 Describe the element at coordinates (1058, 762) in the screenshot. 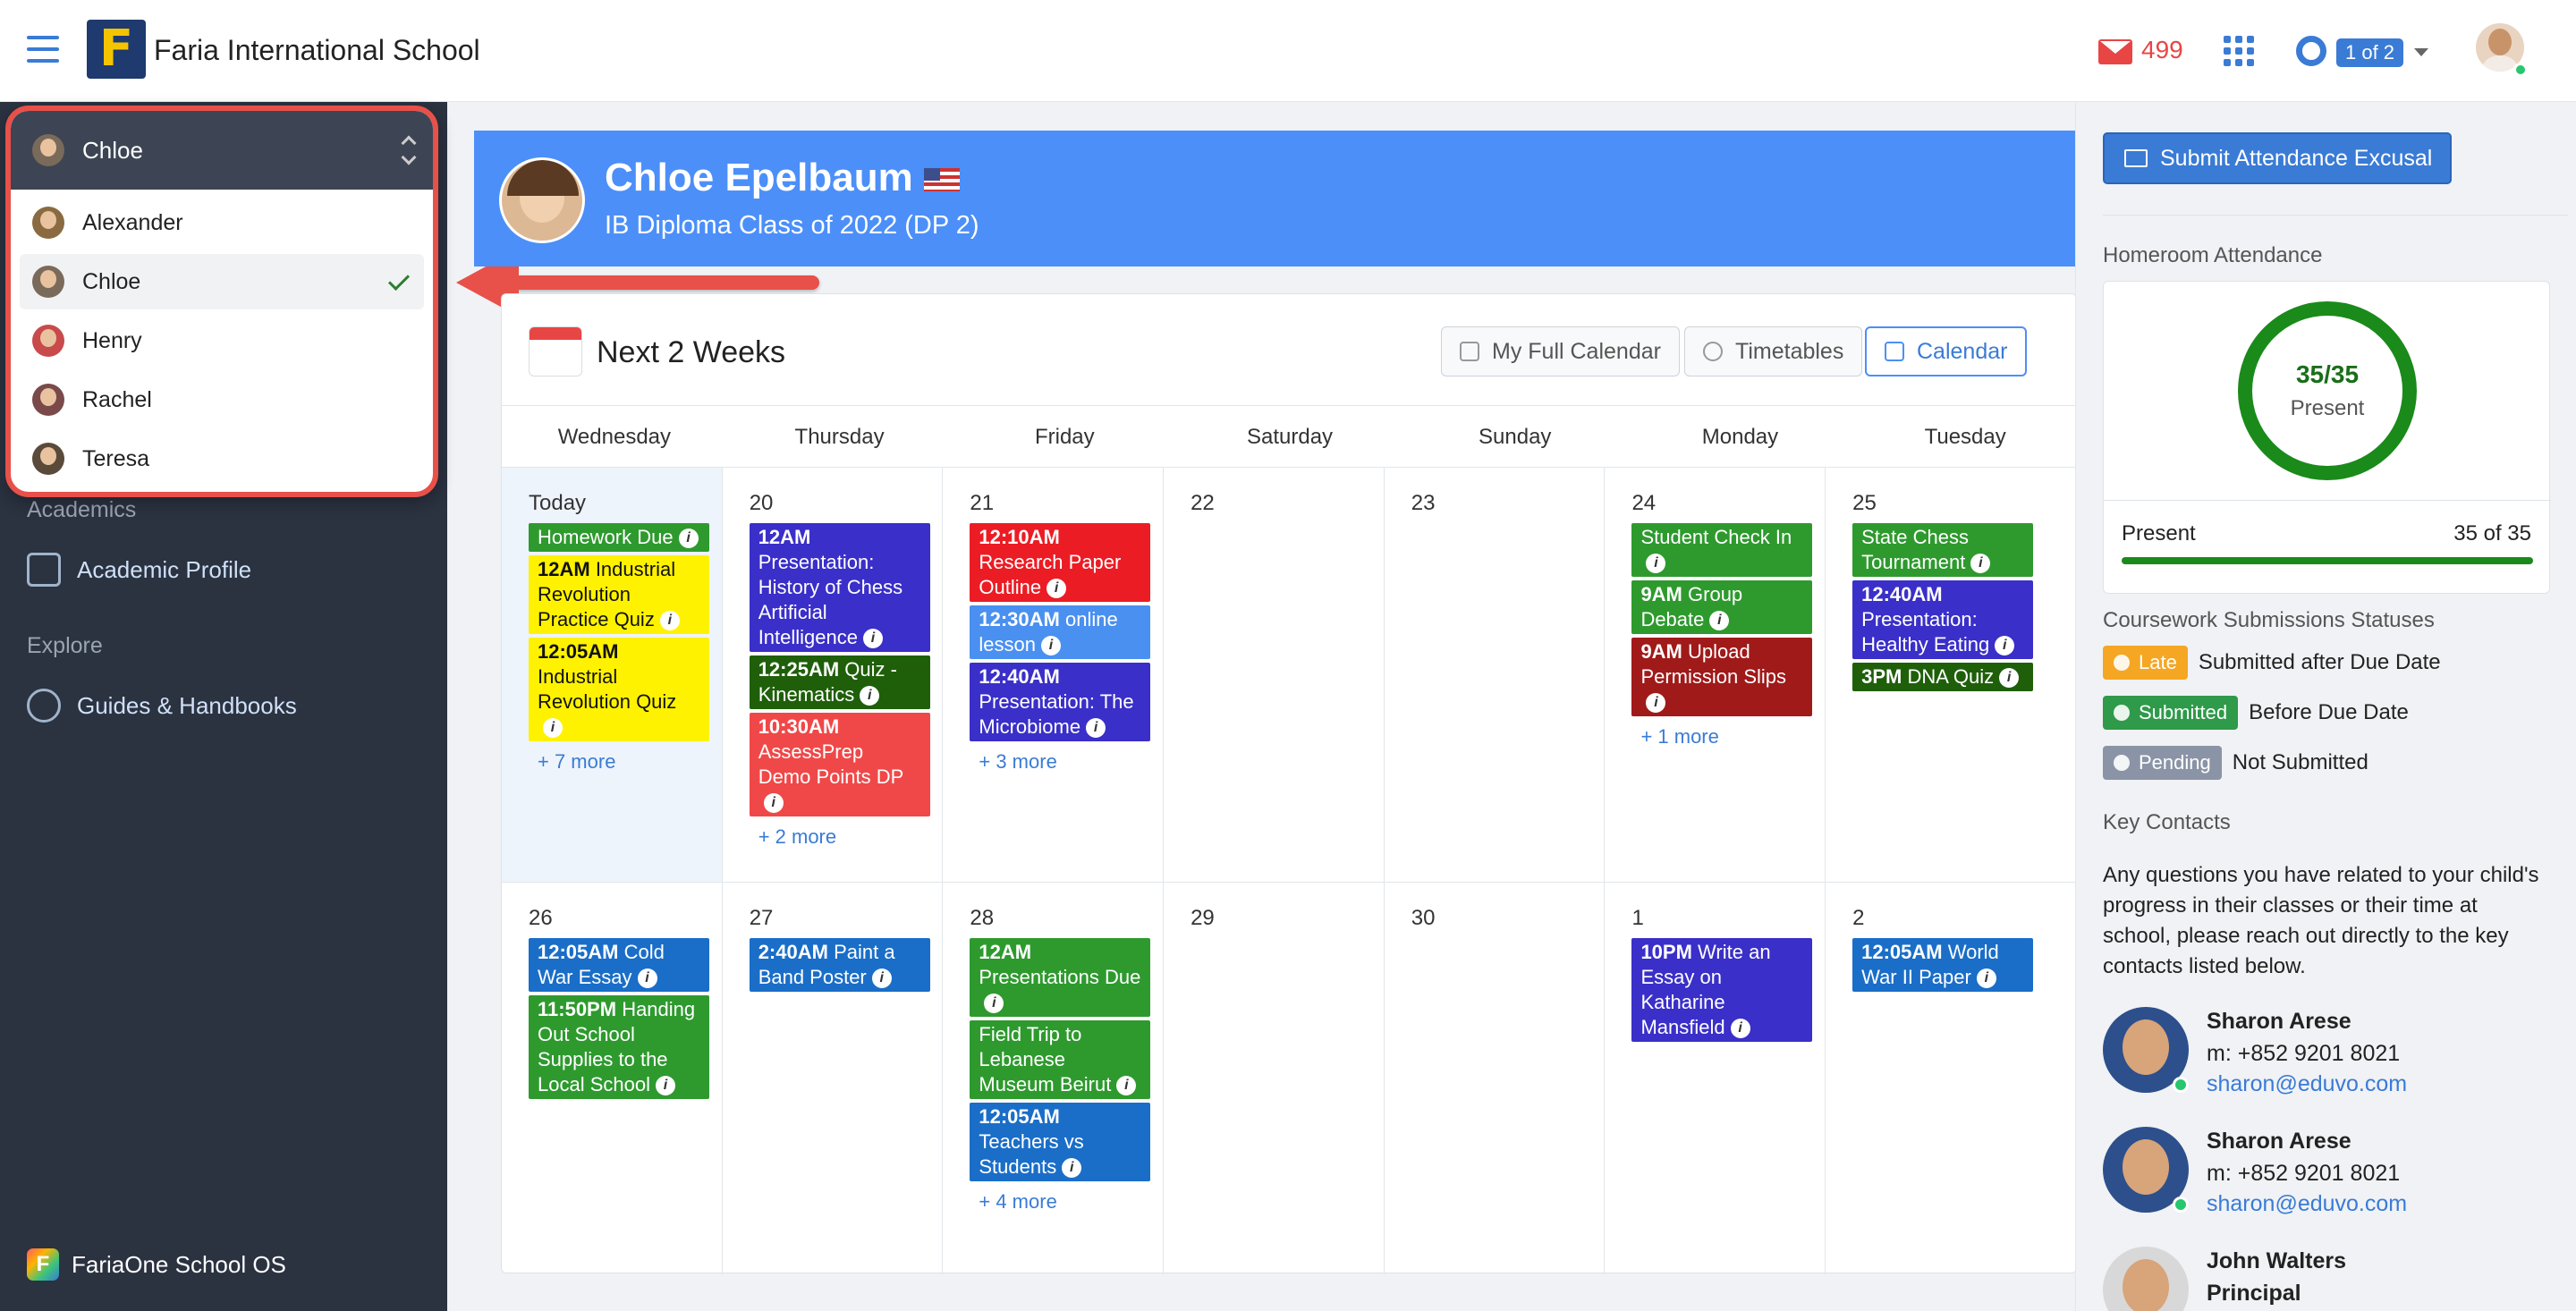

I see `more-events-link: + 3 more` at that location.